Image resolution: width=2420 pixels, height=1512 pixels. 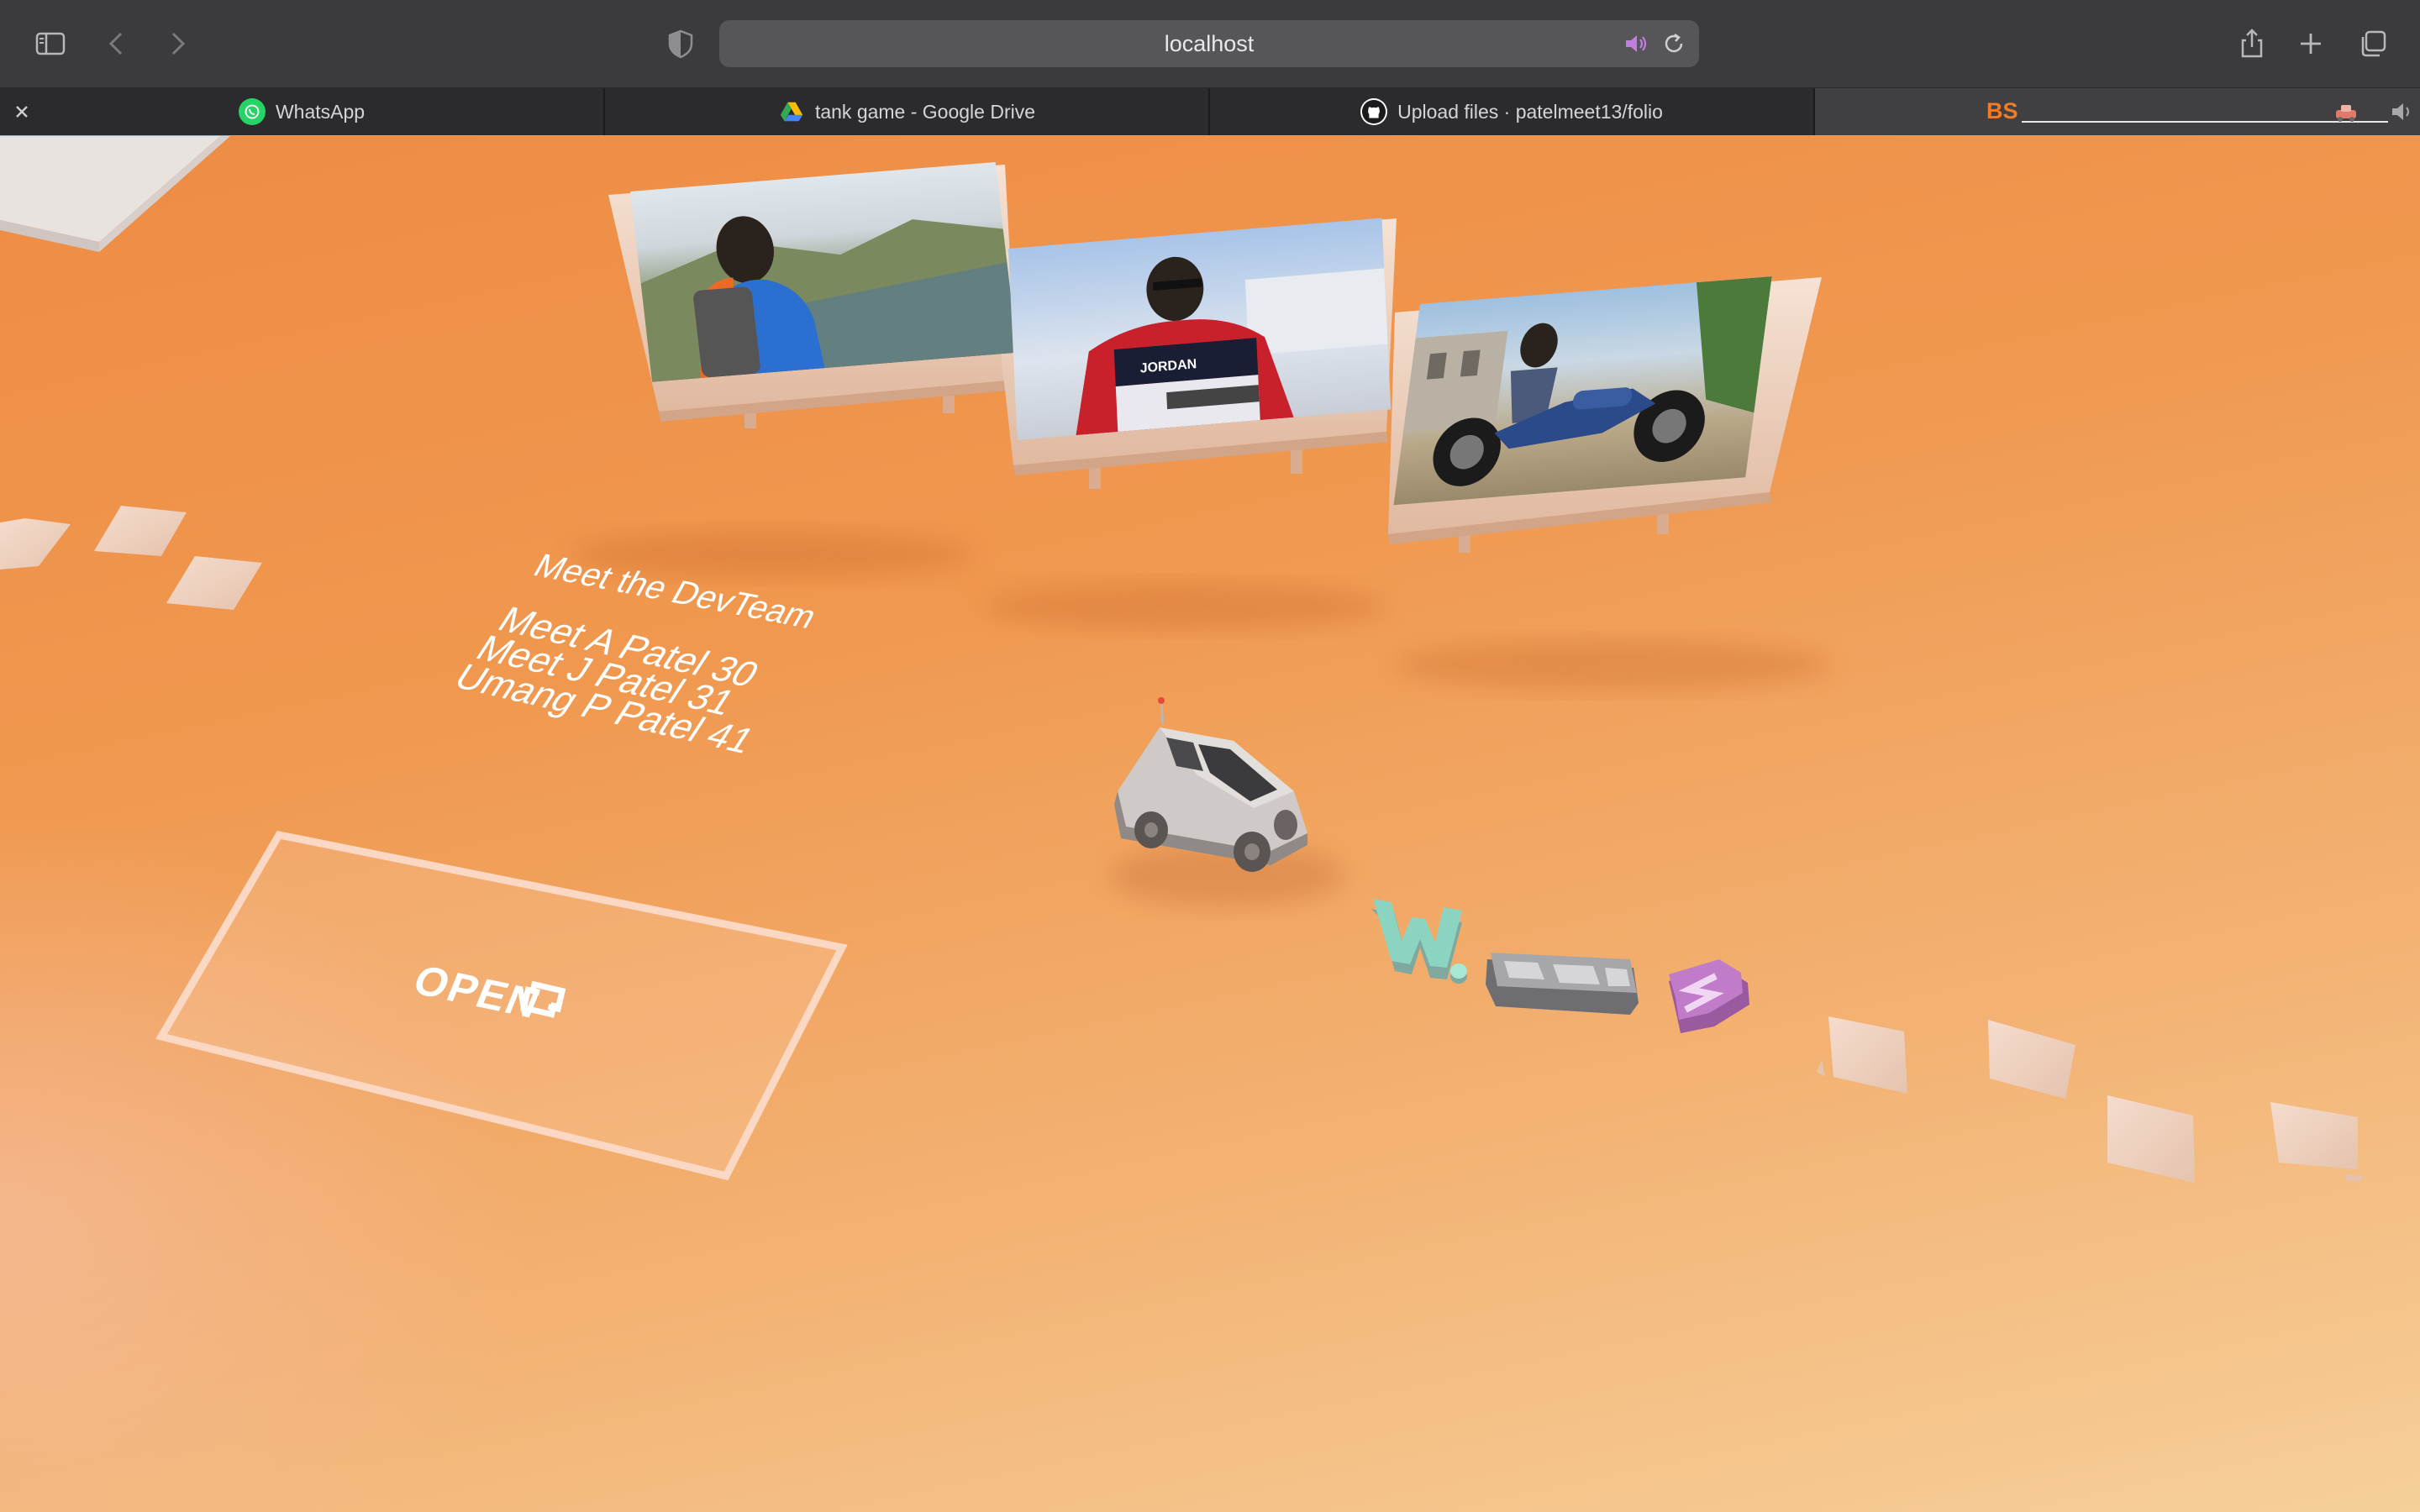 I want to click on tab-progress-track, so click(x=2205, y=114).